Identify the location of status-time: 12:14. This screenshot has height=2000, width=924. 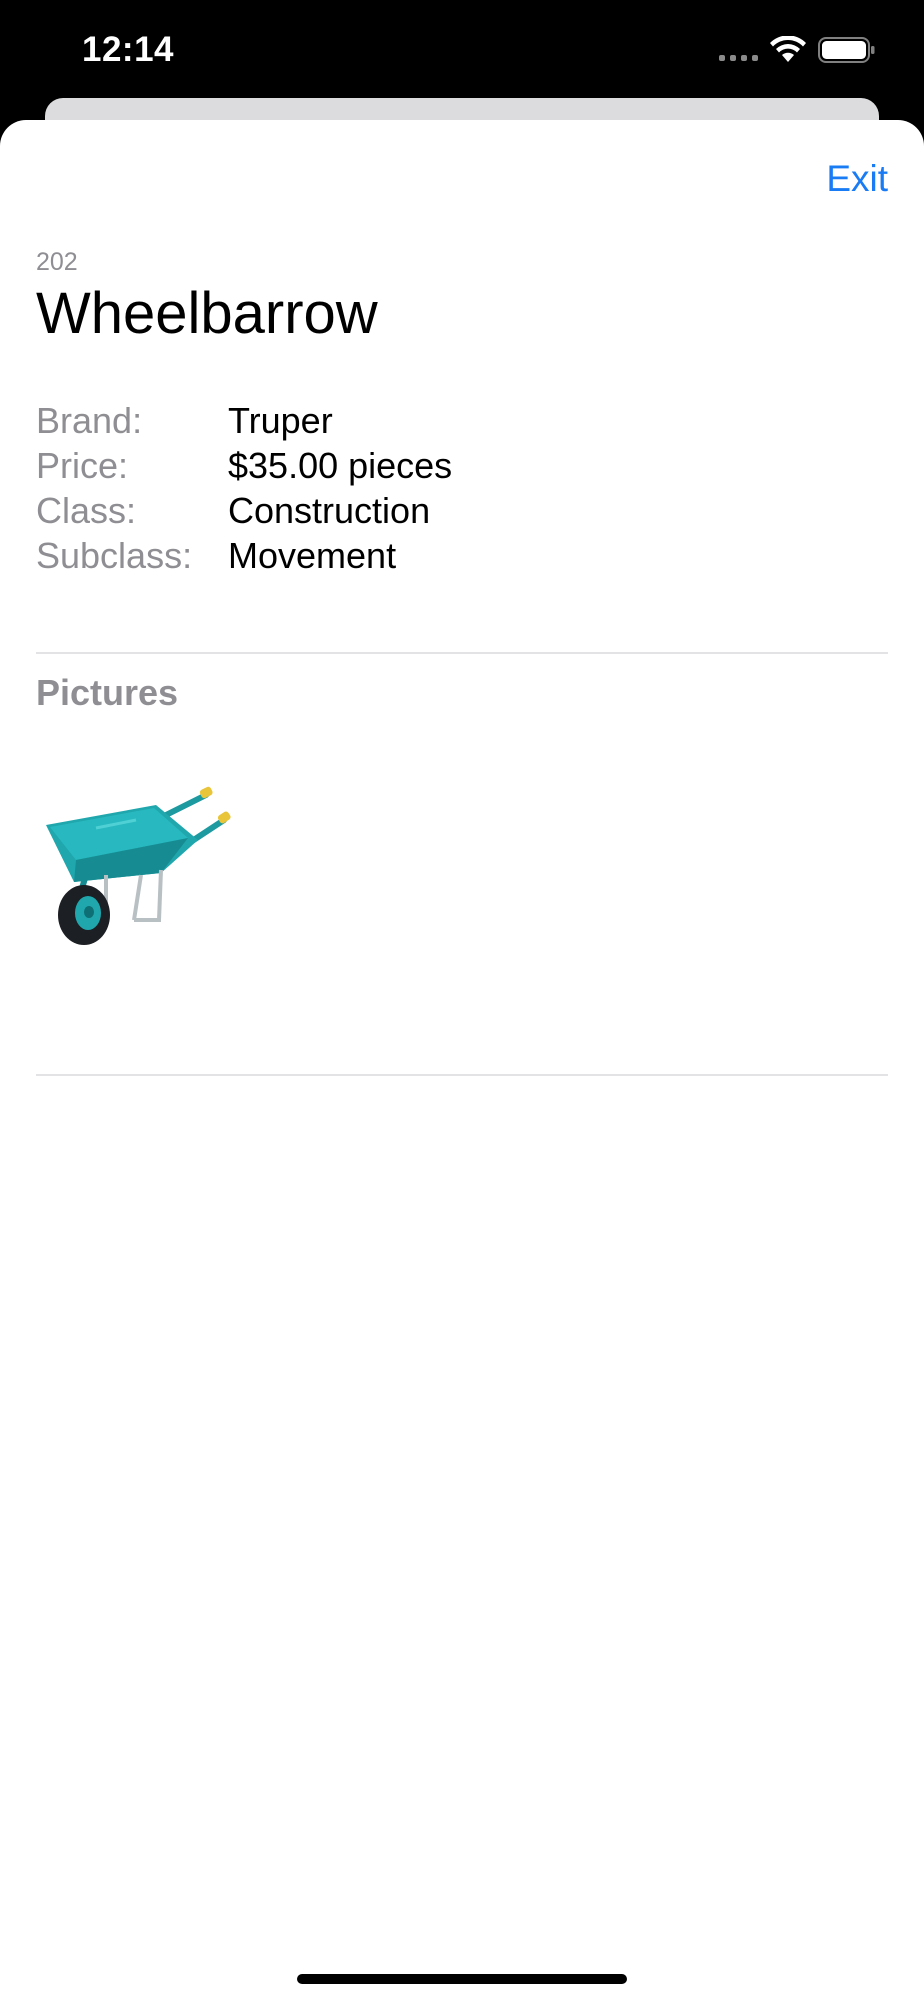
(128, 49).